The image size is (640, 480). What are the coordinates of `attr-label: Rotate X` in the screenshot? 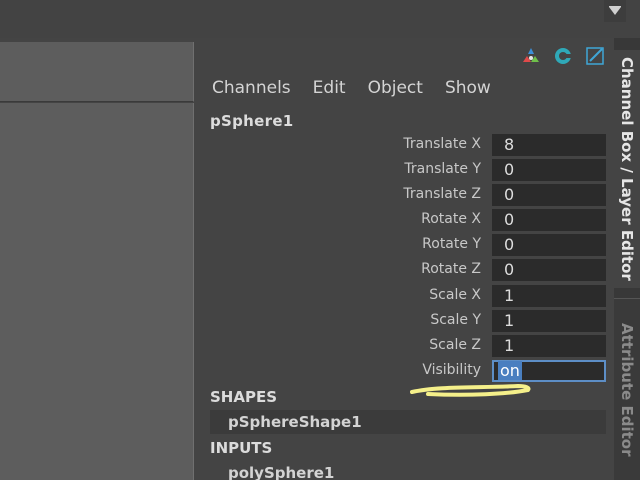 It's located at (451, 219).